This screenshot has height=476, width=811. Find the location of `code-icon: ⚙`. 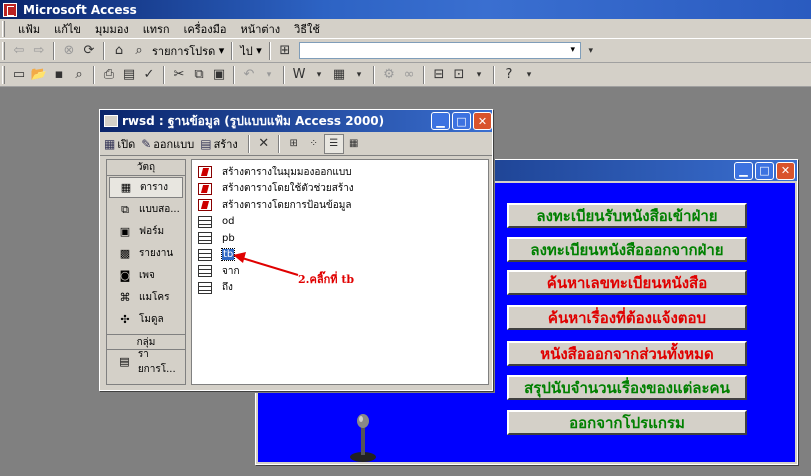

code-icon: ⚙ is located at coordinates (389, 75).